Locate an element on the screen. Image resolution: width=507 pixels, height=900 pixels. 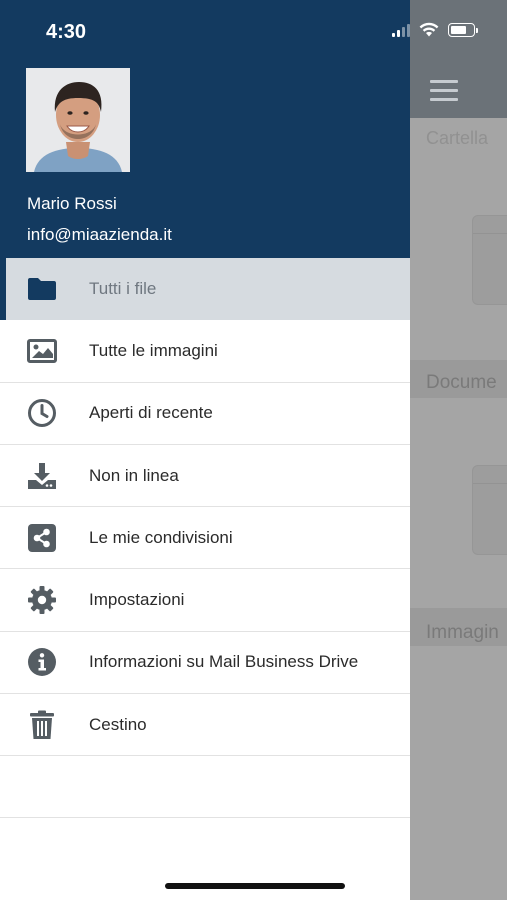
battery-icon is located at coordinates (463, 29).